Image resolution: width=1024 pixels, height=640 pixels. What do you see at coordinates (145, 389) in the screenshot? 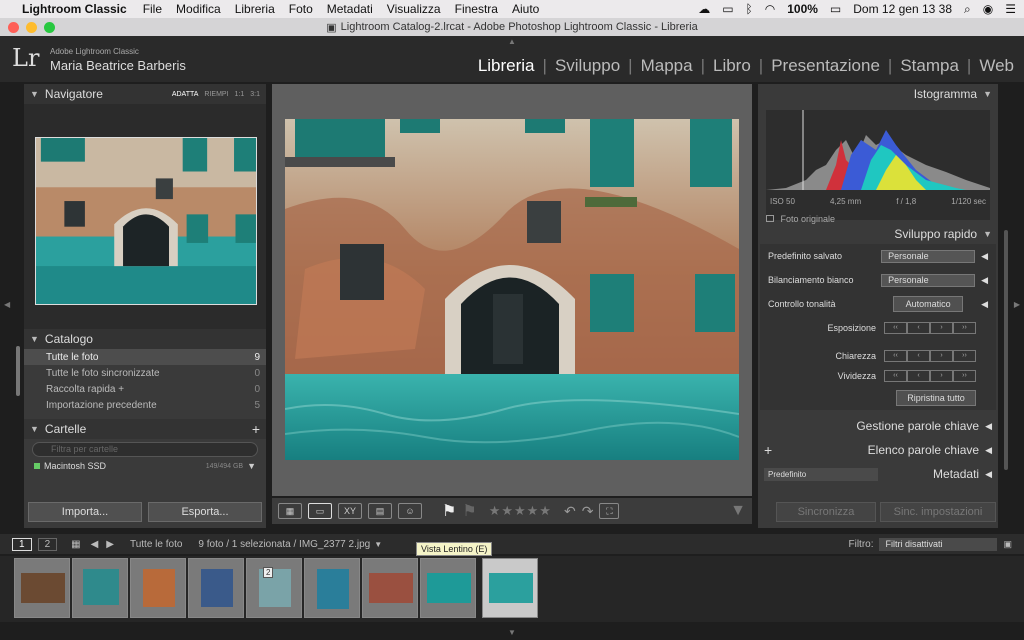
I see `catalog-row-quick-collection: Raccolta rapida + 0` at bounding box center [145, 389].